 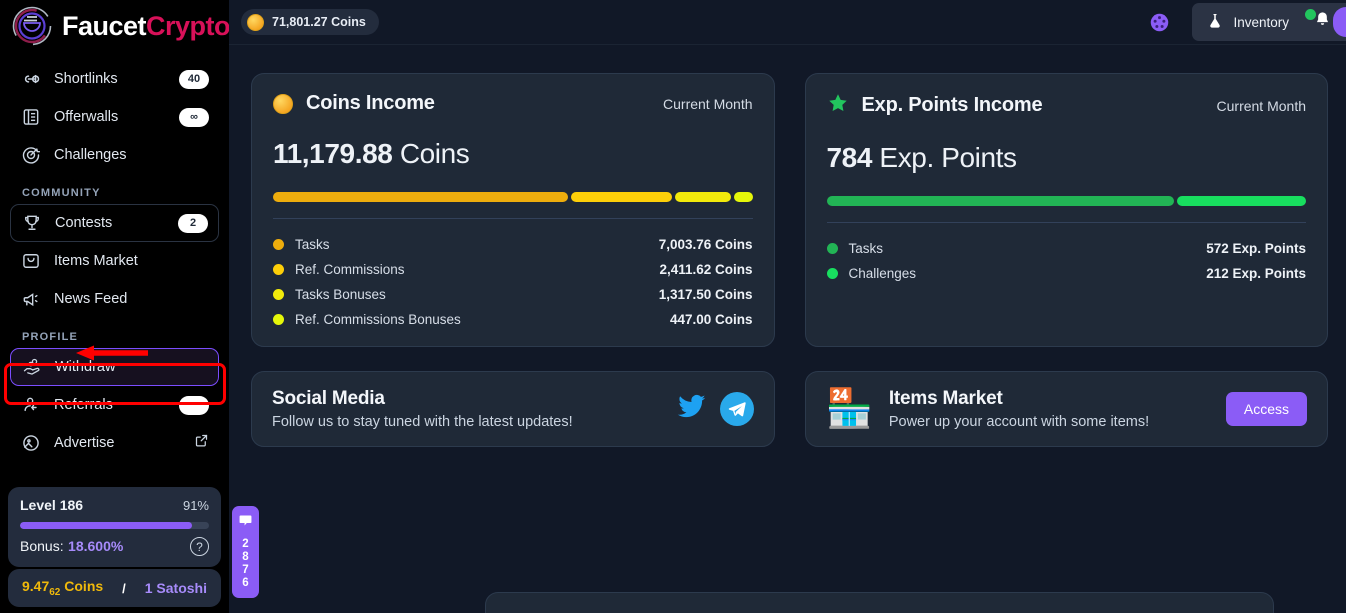 What do you see at coordinates (187, 25) in the screenshot?
I see `brand-name-second: Crypto` at bounding box center [187, 25].